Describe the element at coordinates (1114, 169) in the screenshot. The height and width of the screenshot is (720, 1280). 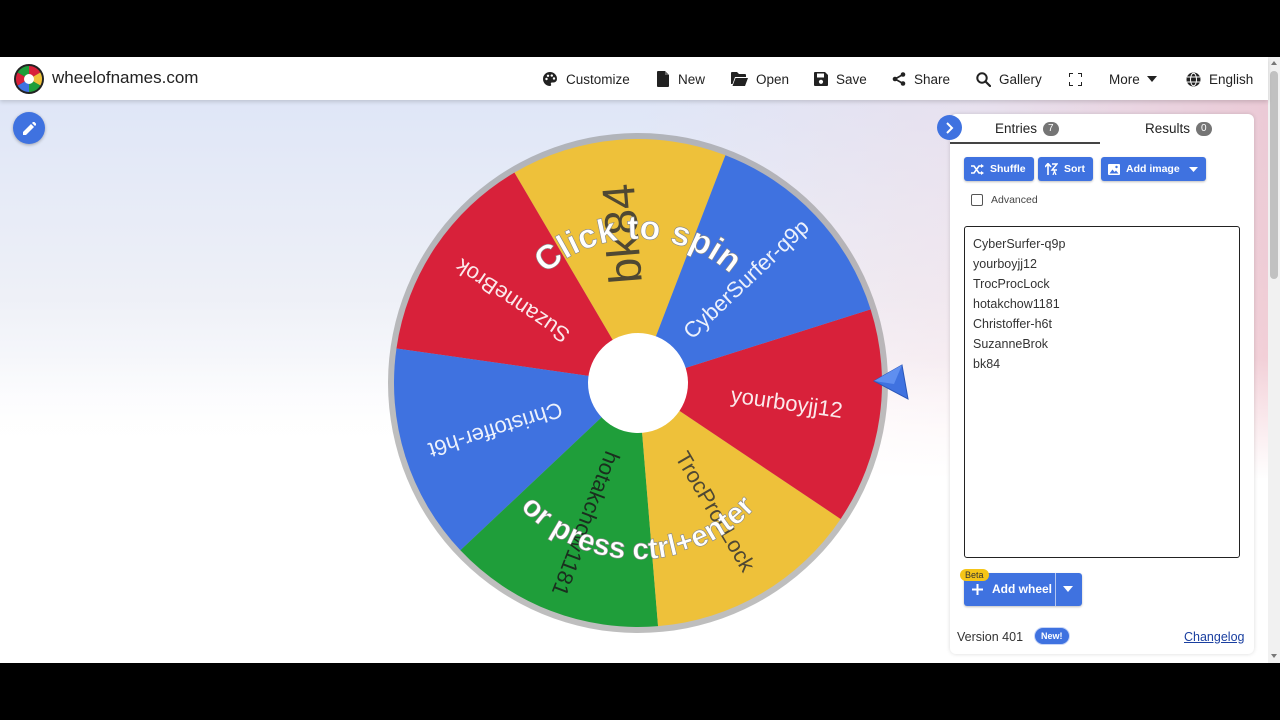
I see `image-icon` at that location.